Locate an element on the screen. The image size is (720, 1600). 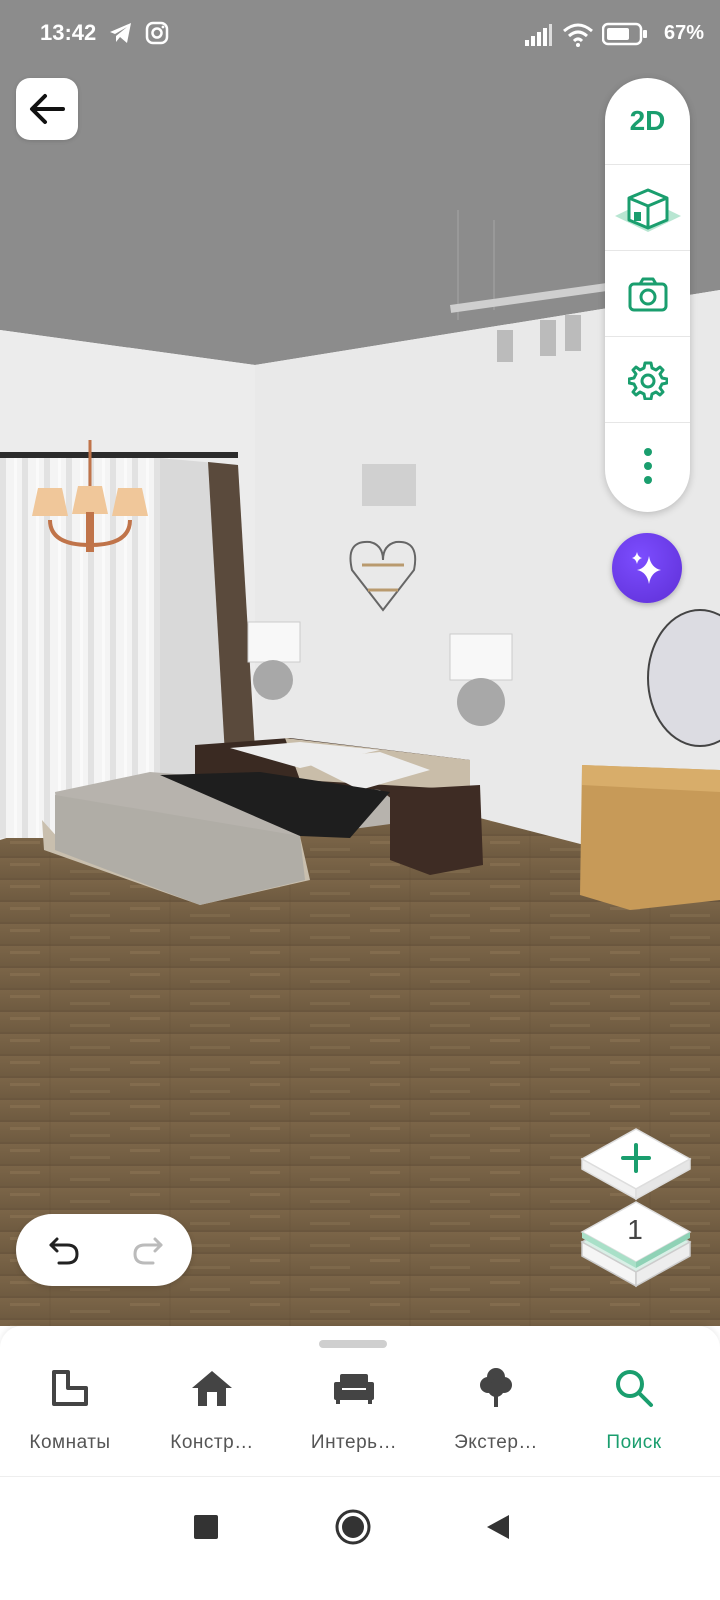
house-icon is located at coordinates (212, 1388).